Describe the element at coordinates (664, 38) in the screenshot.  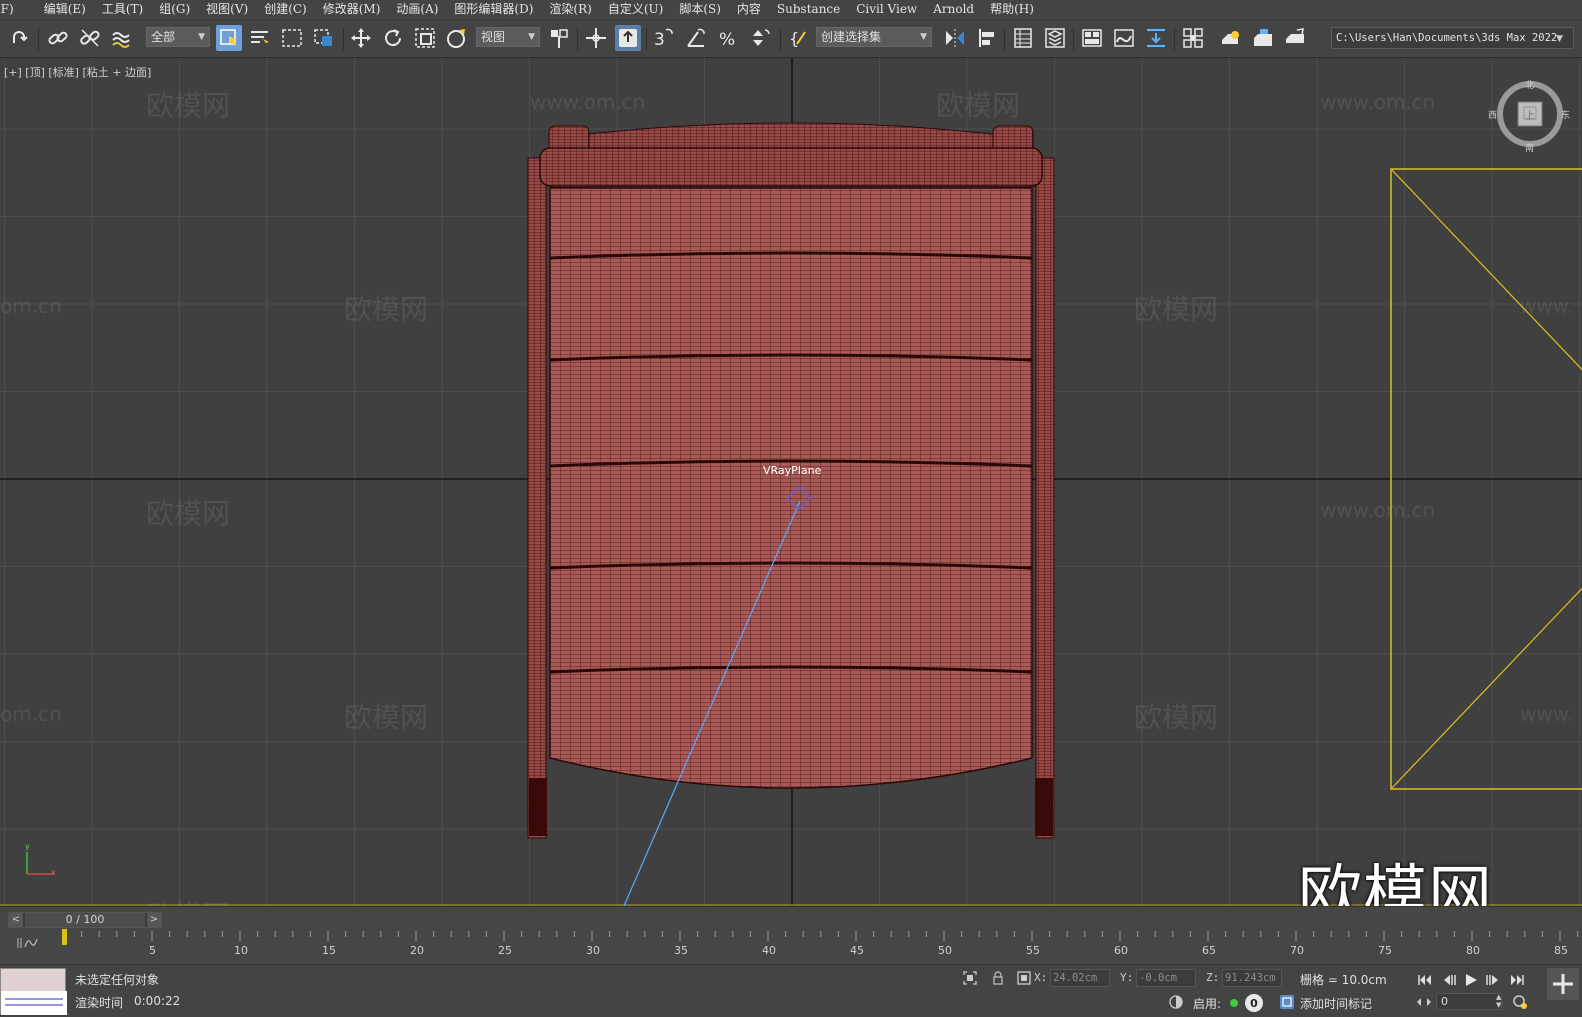
I see `snap-3d-button: 3` at that location.